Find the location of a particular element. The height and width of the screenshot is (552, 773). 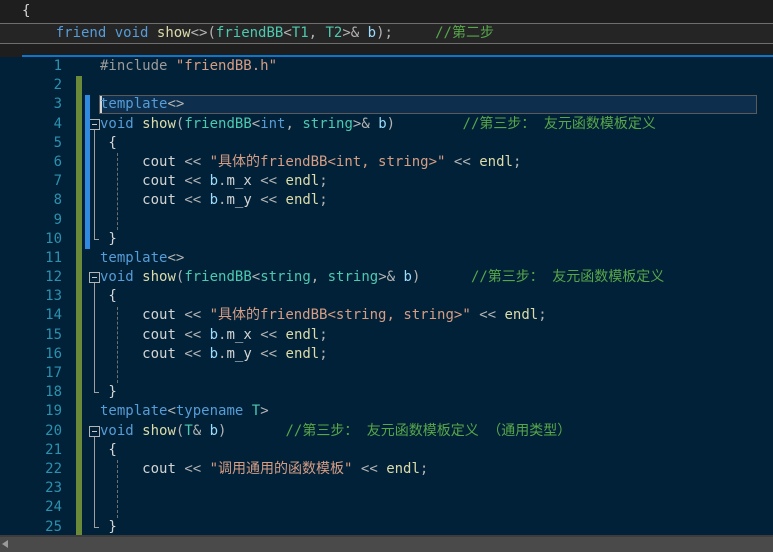

code-line: 8 cout << b.m_y << endl; is located at coordinates (386, 200).